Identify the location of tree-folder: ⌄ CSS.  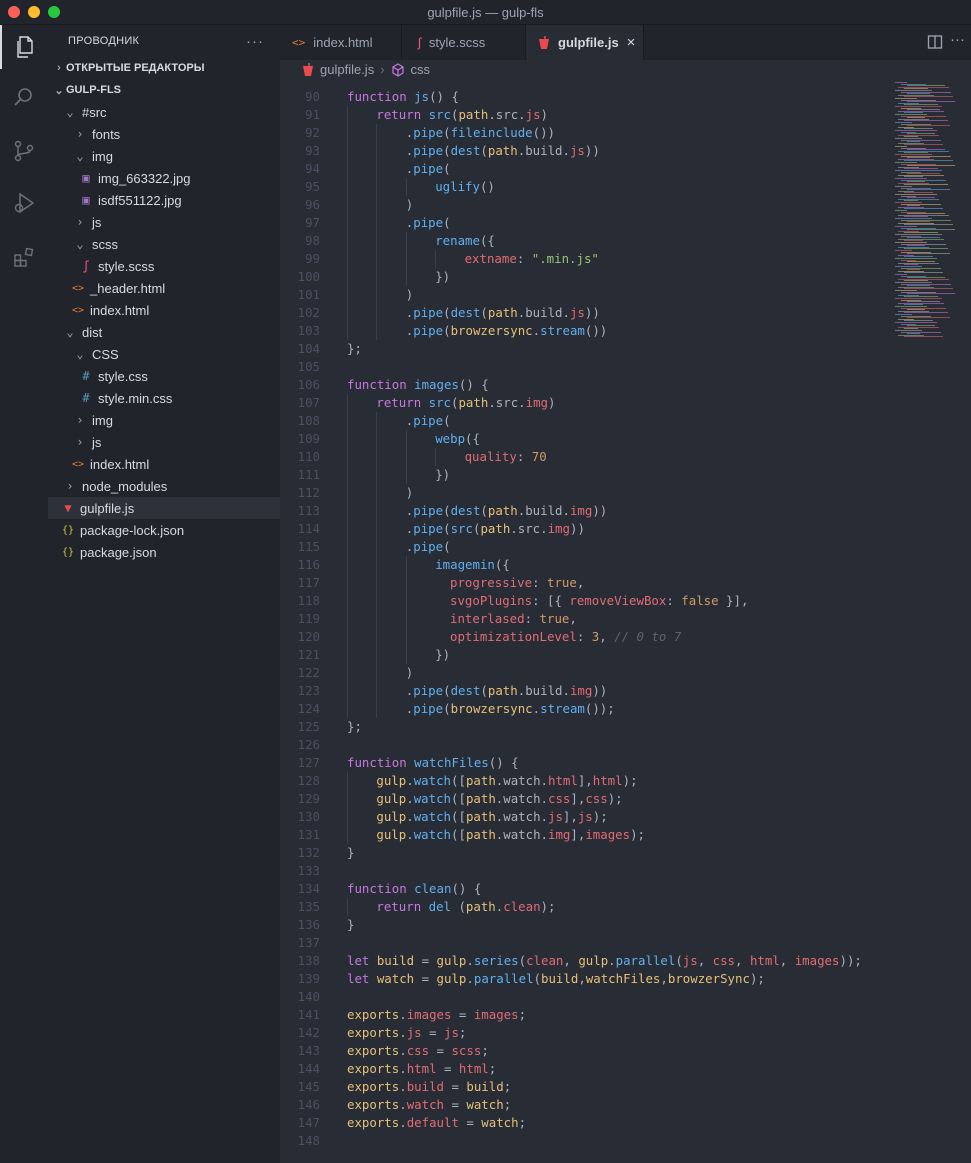
(164, 354).